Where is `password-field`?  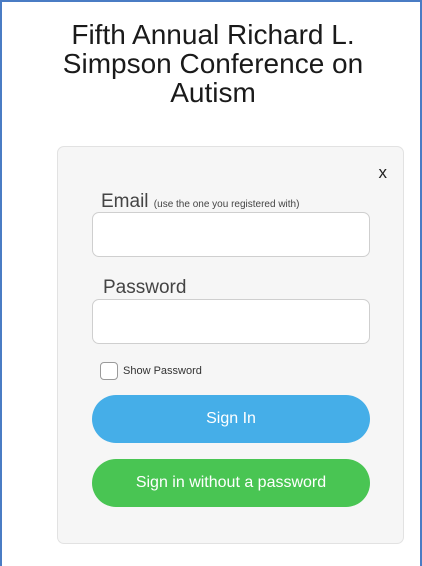
password-field is located at coordinates (231, 321).